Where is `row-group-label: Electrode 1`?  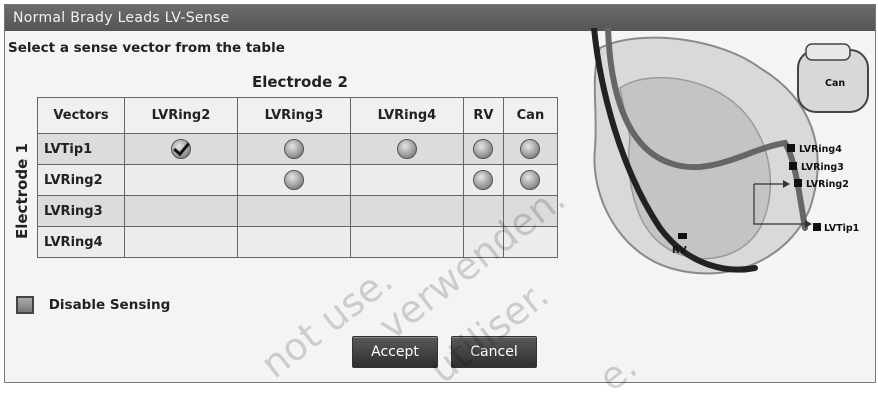 row-group-label: Electrode 1 is located at coordinates (22, 191).